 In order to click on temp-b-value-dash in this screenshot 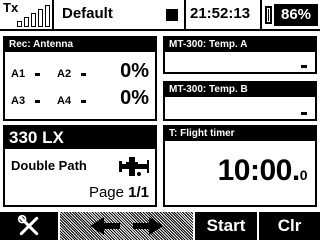, I will do `click(304, 113)`.